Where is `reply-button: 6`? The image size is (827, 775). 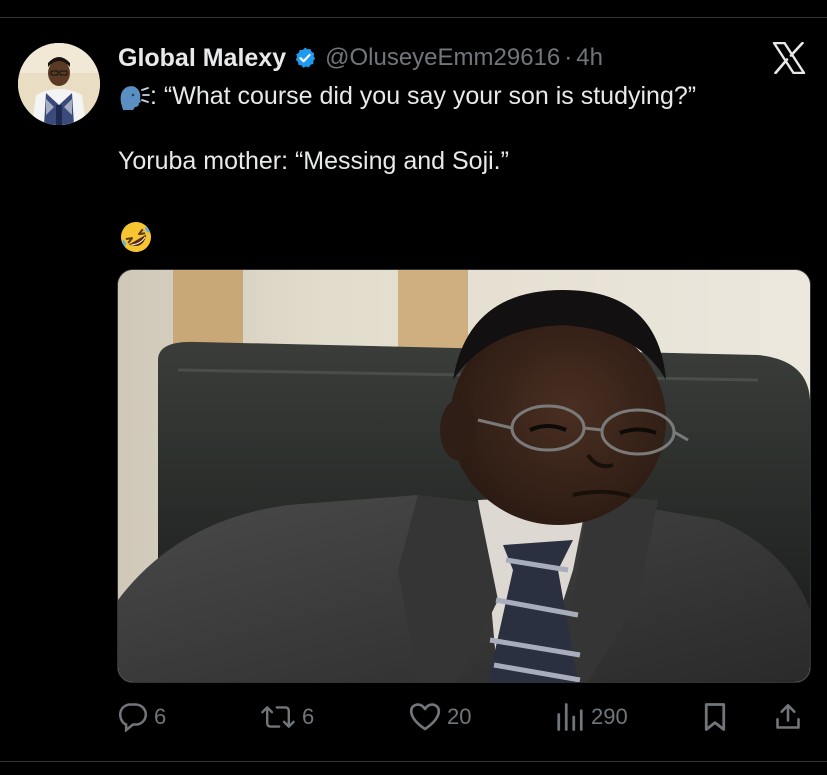 reply-button: 6 is located at coordinates (142, 717).